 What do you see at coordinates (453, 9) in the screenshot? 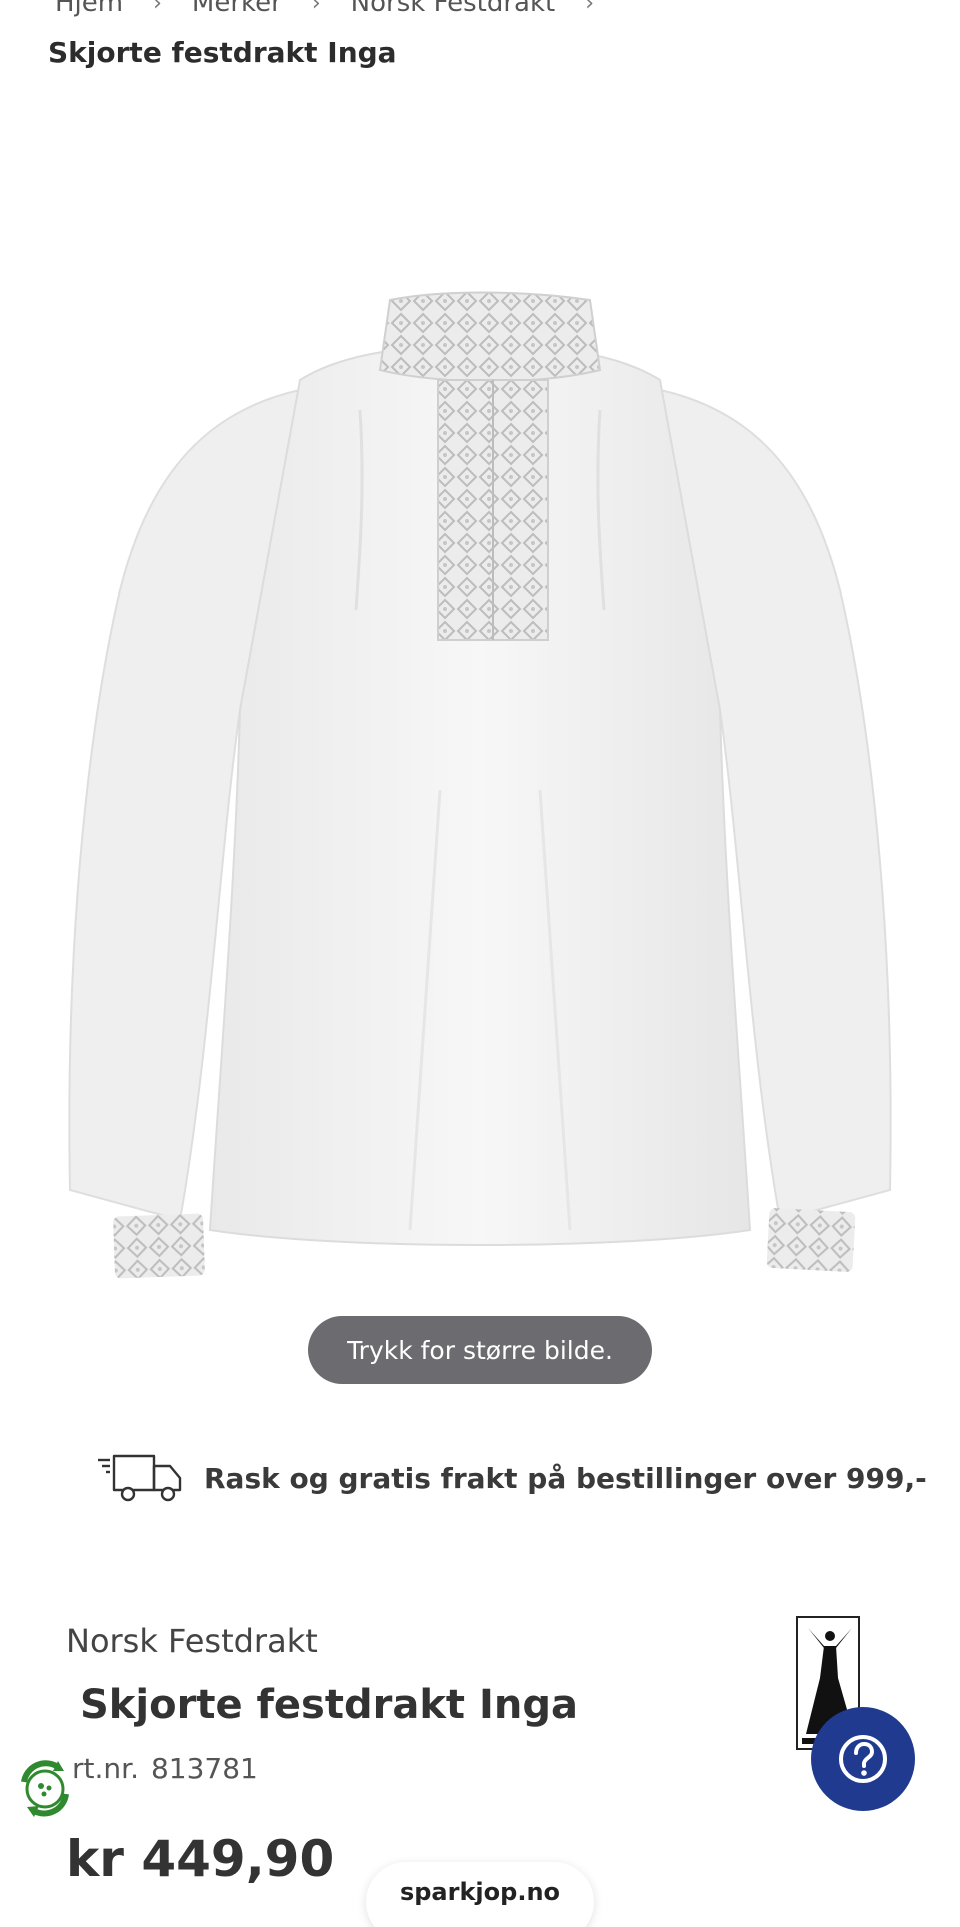
I see `breadcrumb-link-brand: Norsk Festdrakt` at bounding box center [453, 9].